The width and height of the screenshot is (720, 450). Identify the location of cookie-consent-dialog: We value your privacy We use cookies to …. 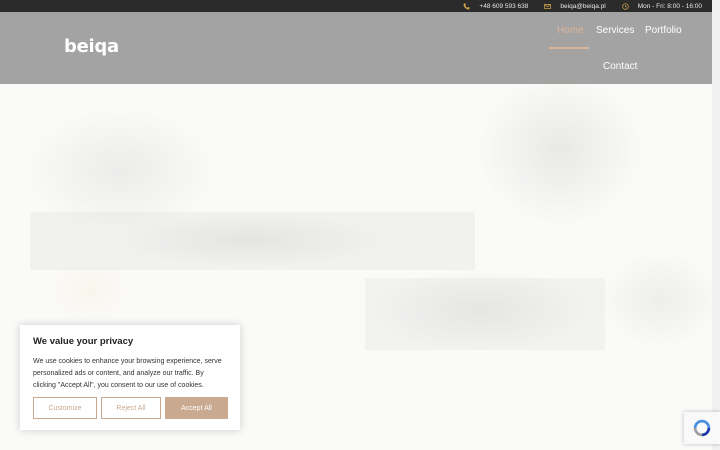
(130, 377).